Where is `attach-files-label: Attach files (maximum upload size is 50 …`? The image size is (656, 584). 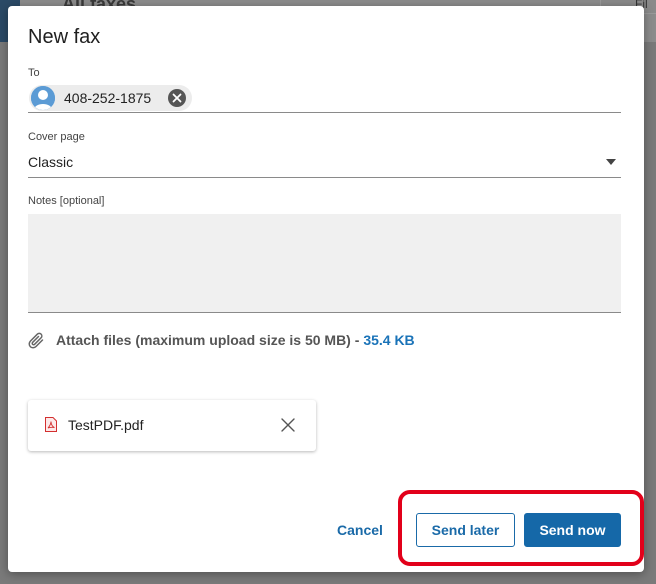 attach-files-label: Attach files (maximum upload size is 50 … is located at coordinates (203, 340).